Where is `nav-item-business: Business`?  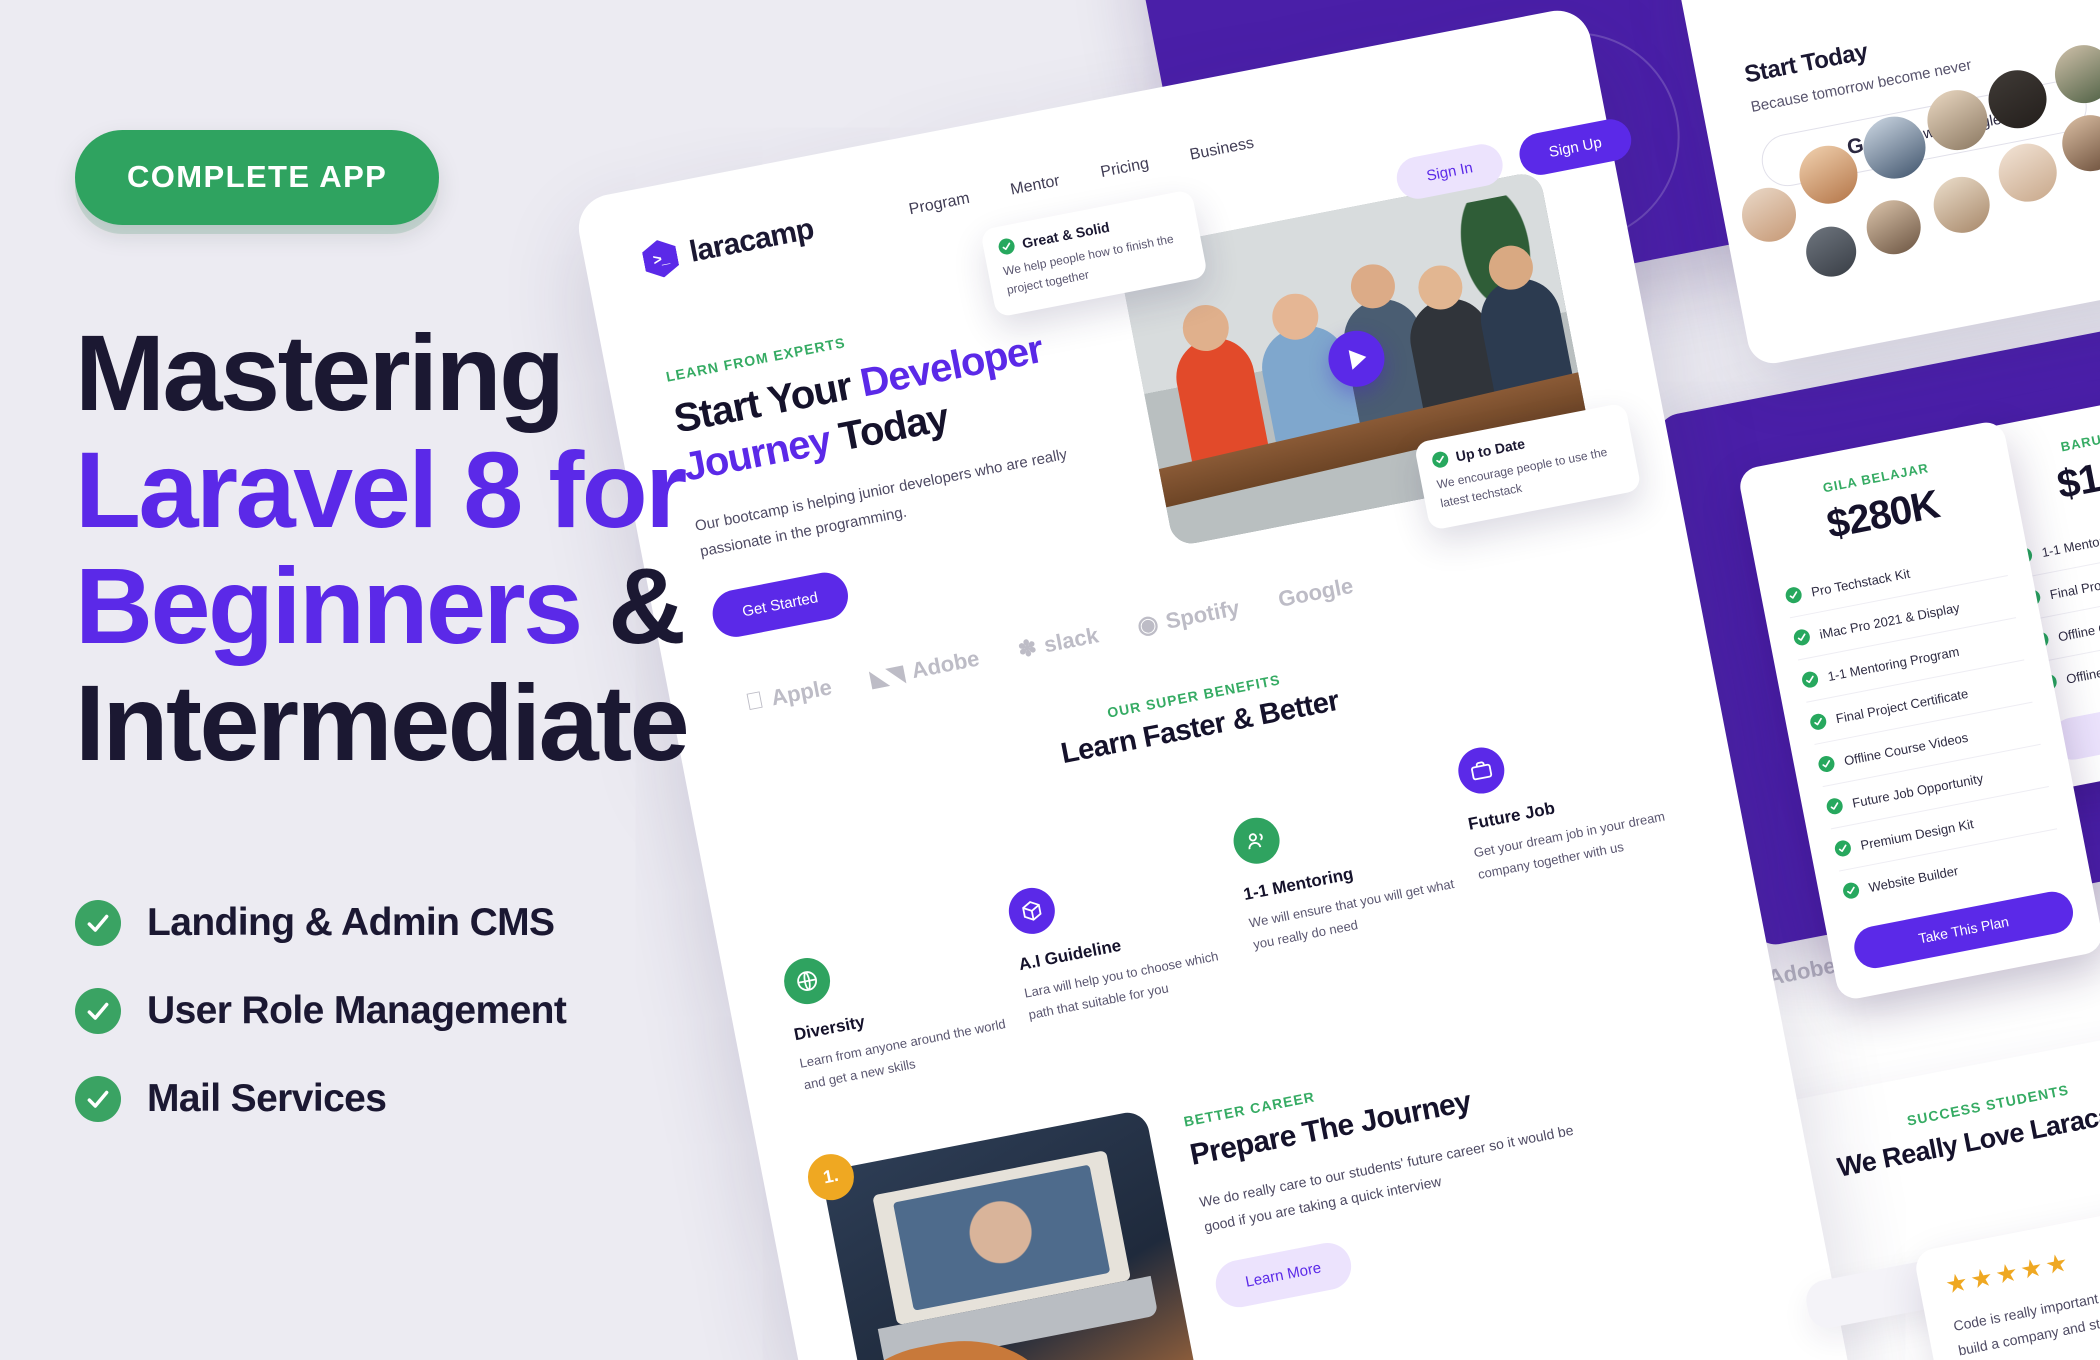
nav-item-business: Business is located at coordinates (1221, 150).